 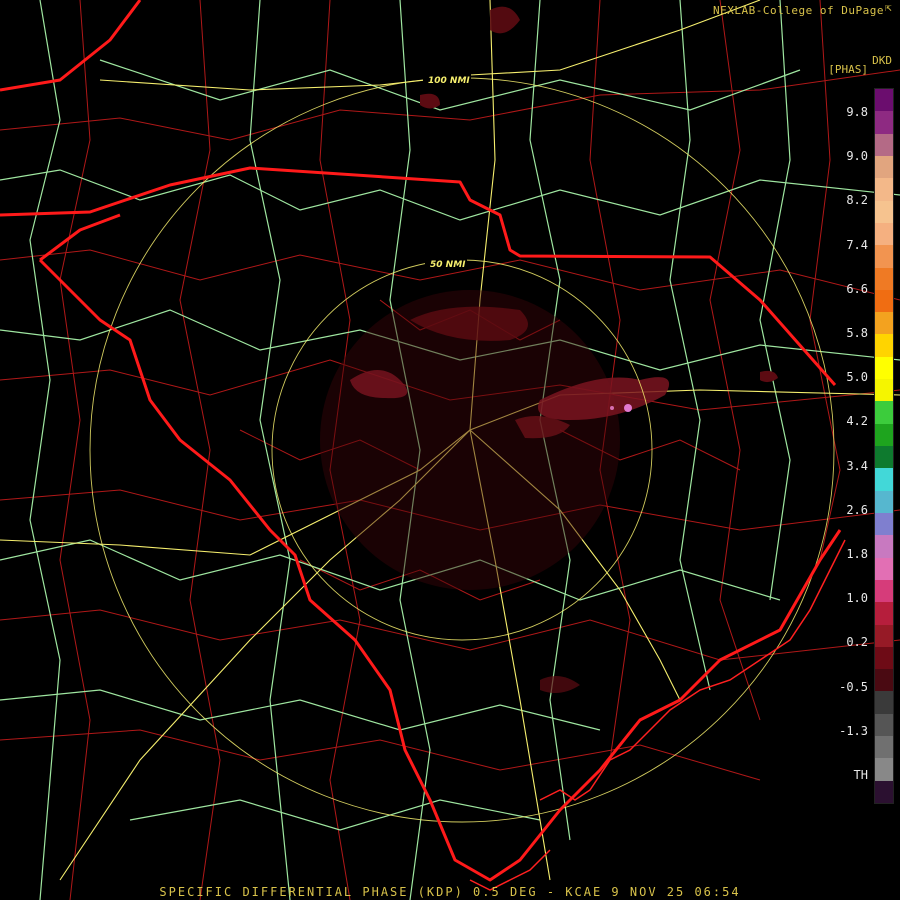 What do you see at coordinates (853, 686) in the screenshot?
I see `scale-label: -0.5` at bounding box center [853, 686].